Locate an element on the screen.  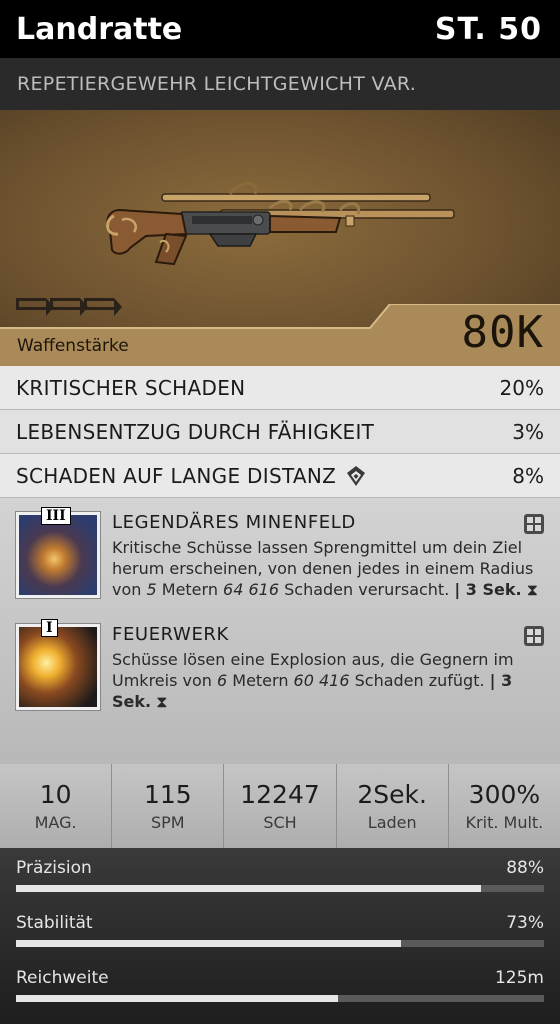
weapon-type-label: REPETIERGEWEHR LEICHTGEWICHT VAR. is located at coordinates (217, 84).